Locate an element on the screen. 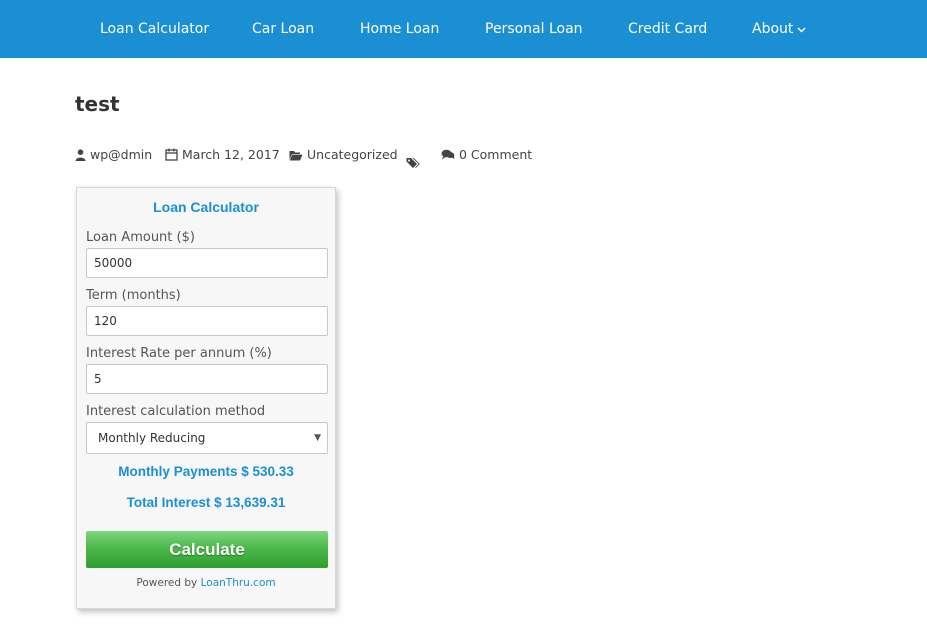  interest-method-value: Monthly Reducing is located at coordinates (152, 438).